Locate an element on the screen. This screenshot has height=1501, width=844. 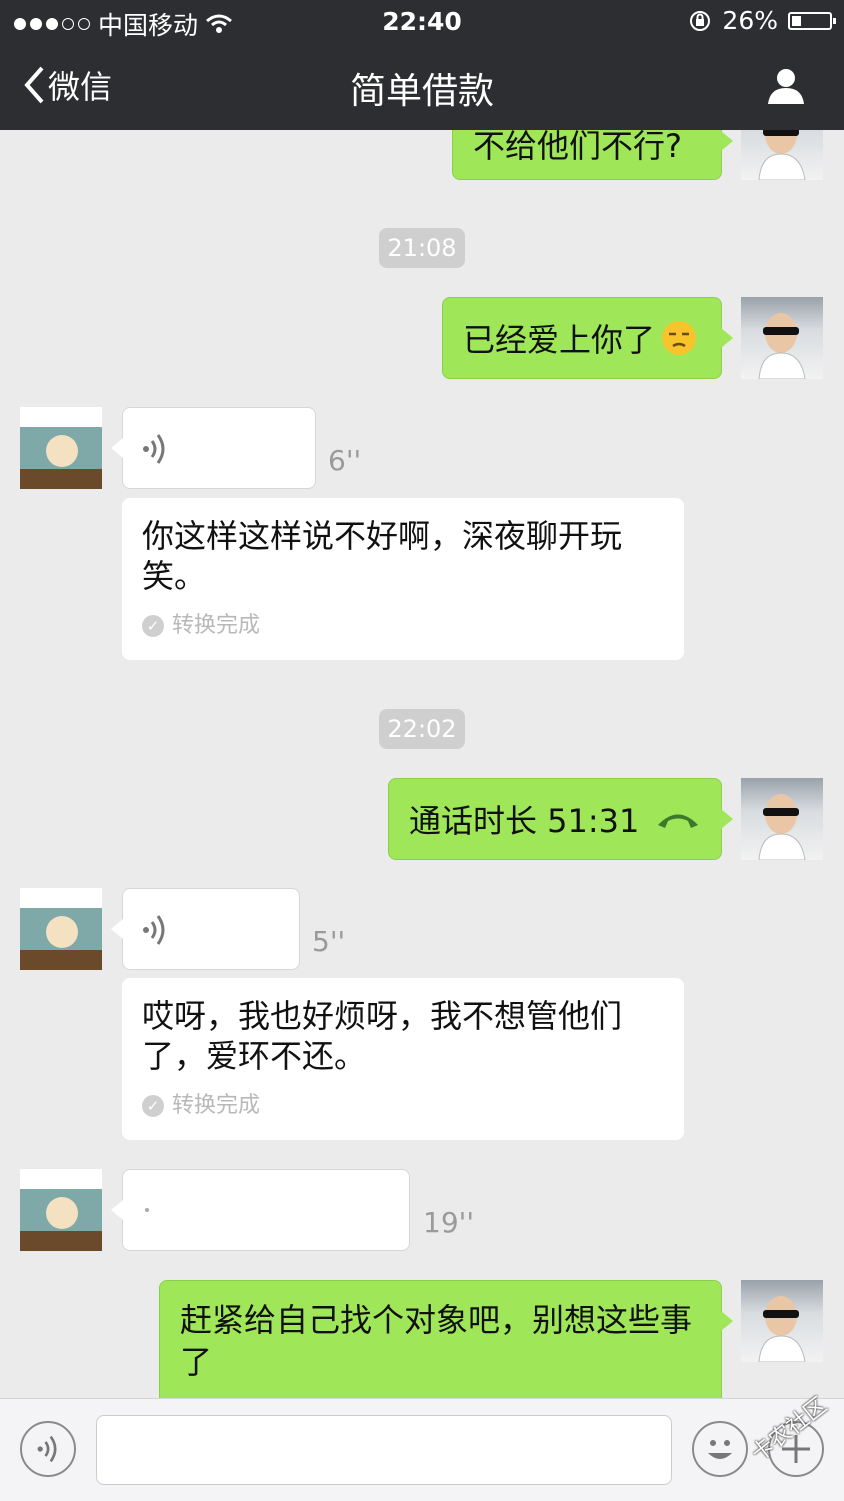
battery-icon is located at coordinates (812, 20).